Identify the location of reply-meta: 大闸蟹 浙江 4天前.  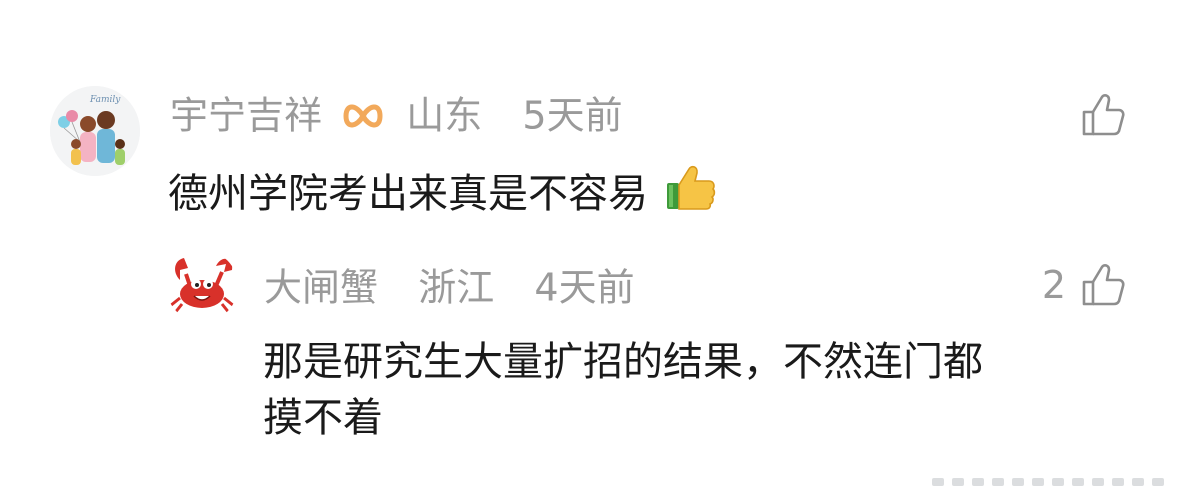
(449, 286).